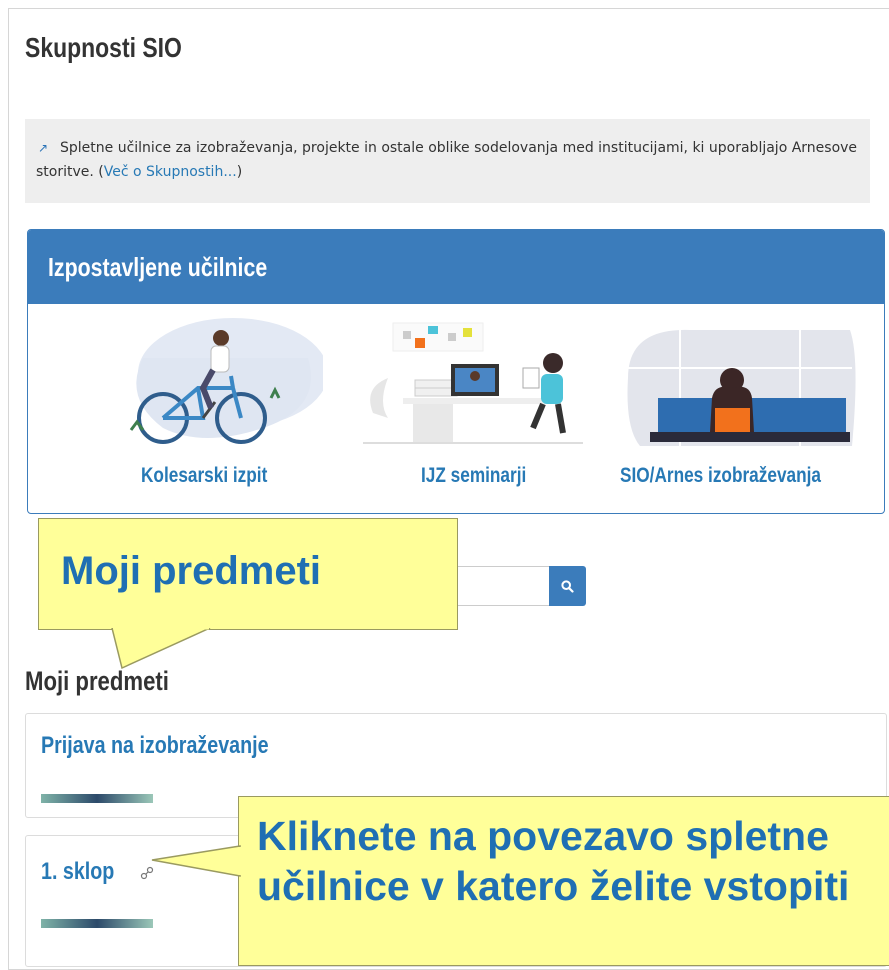  I want to click on info-suffix: ), so click(239, 172).